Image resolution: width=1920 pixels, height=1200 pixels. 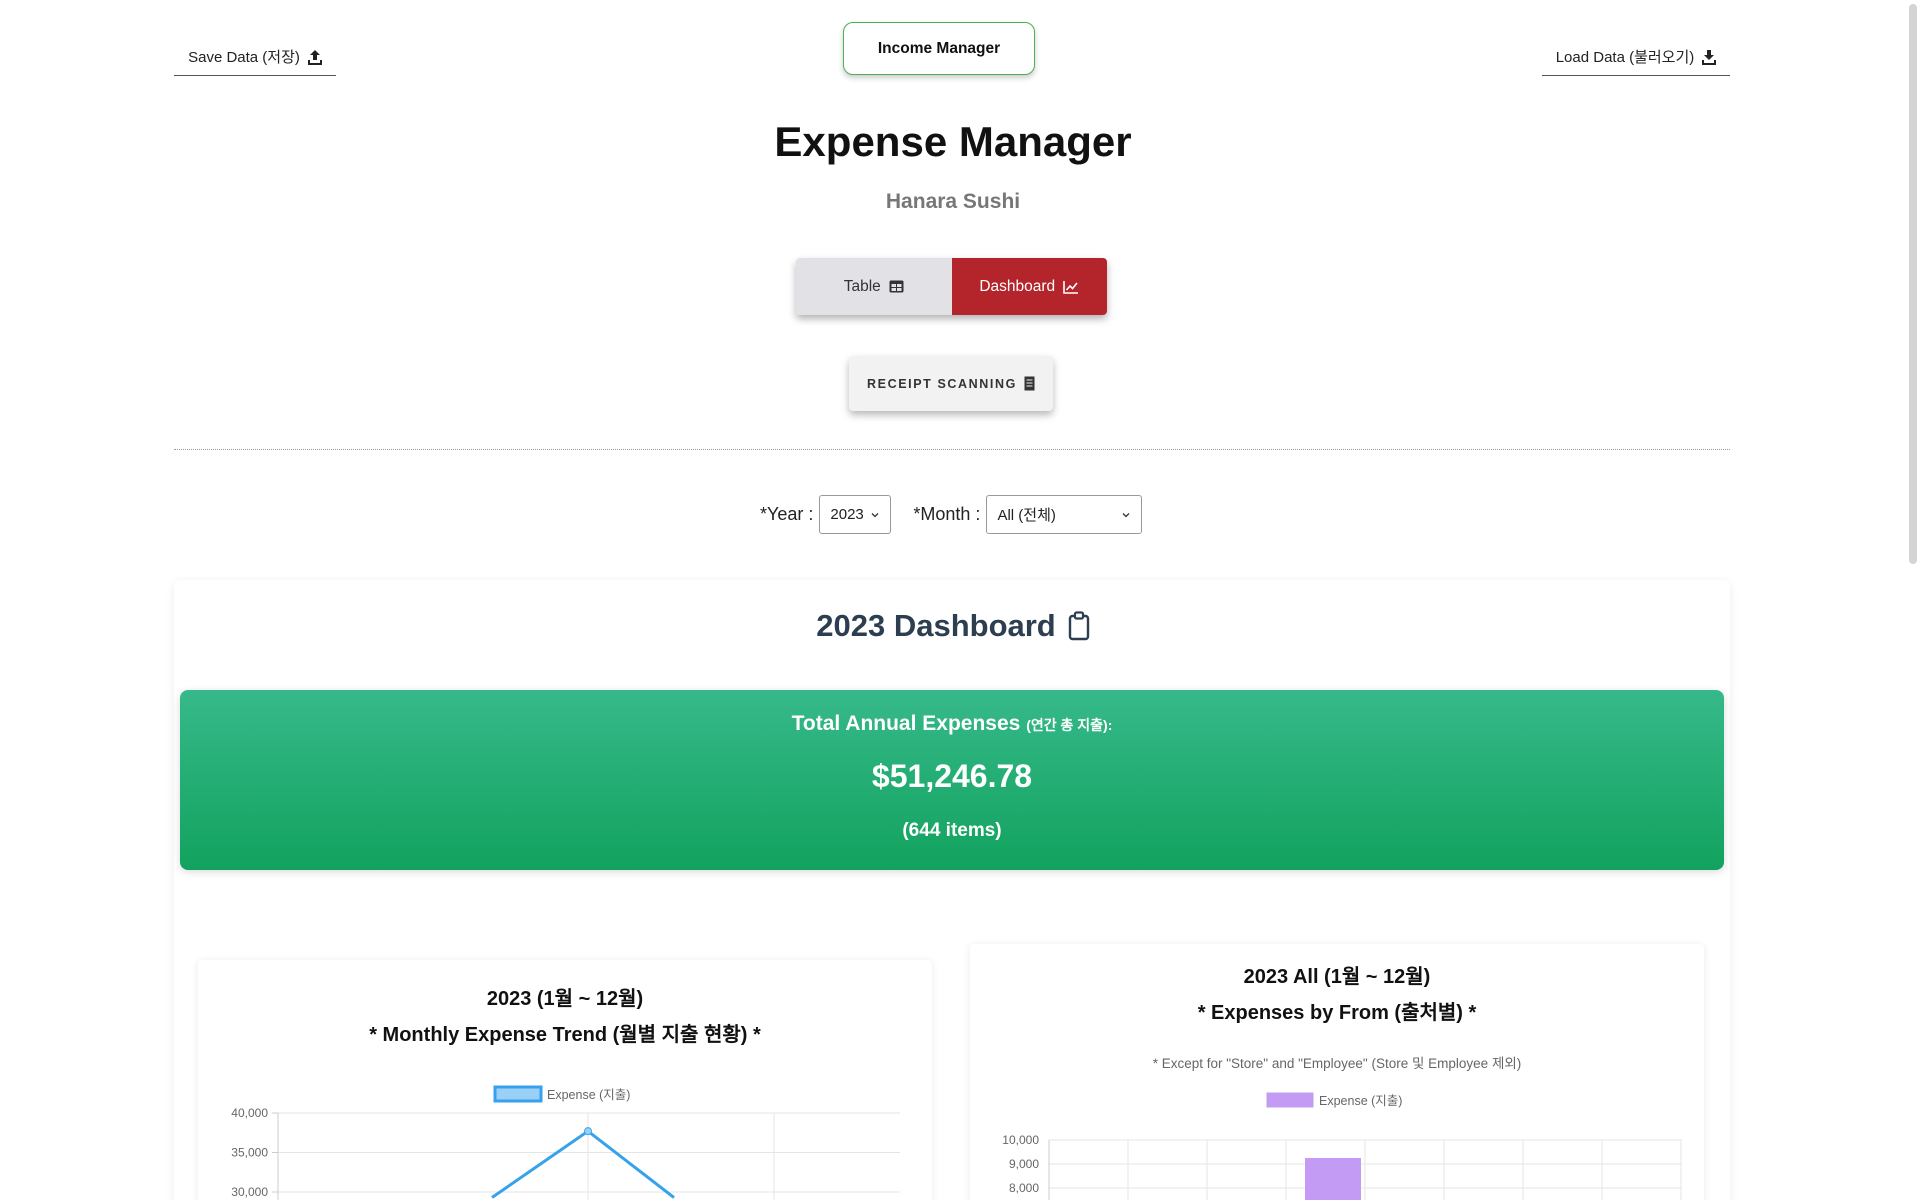 What do you see at coordinates (1064, 514) in the screenshot?
I see `month-select: All (전체)` at bounding box center [1064, 514].